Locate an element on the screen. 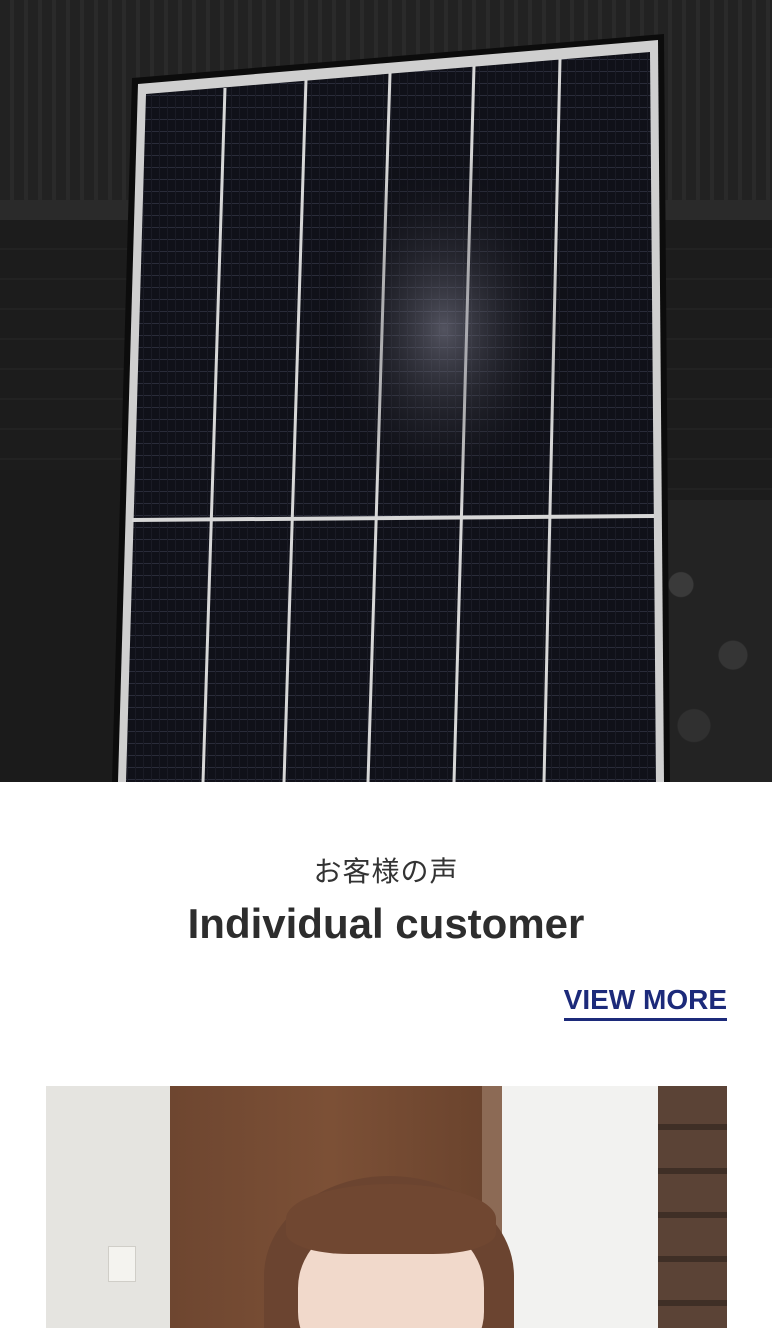 The image size is (772, 1328). photo-shelf is located at coordinates (692, 1207).